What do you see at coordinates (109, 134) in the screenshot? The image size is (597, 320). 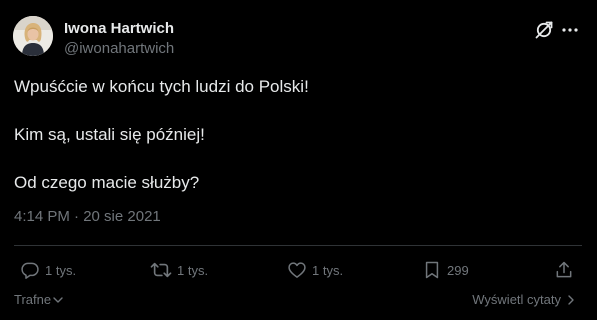 I see `tweet-line: Kim są, ustali się później!` at bounding box center [109, 134].